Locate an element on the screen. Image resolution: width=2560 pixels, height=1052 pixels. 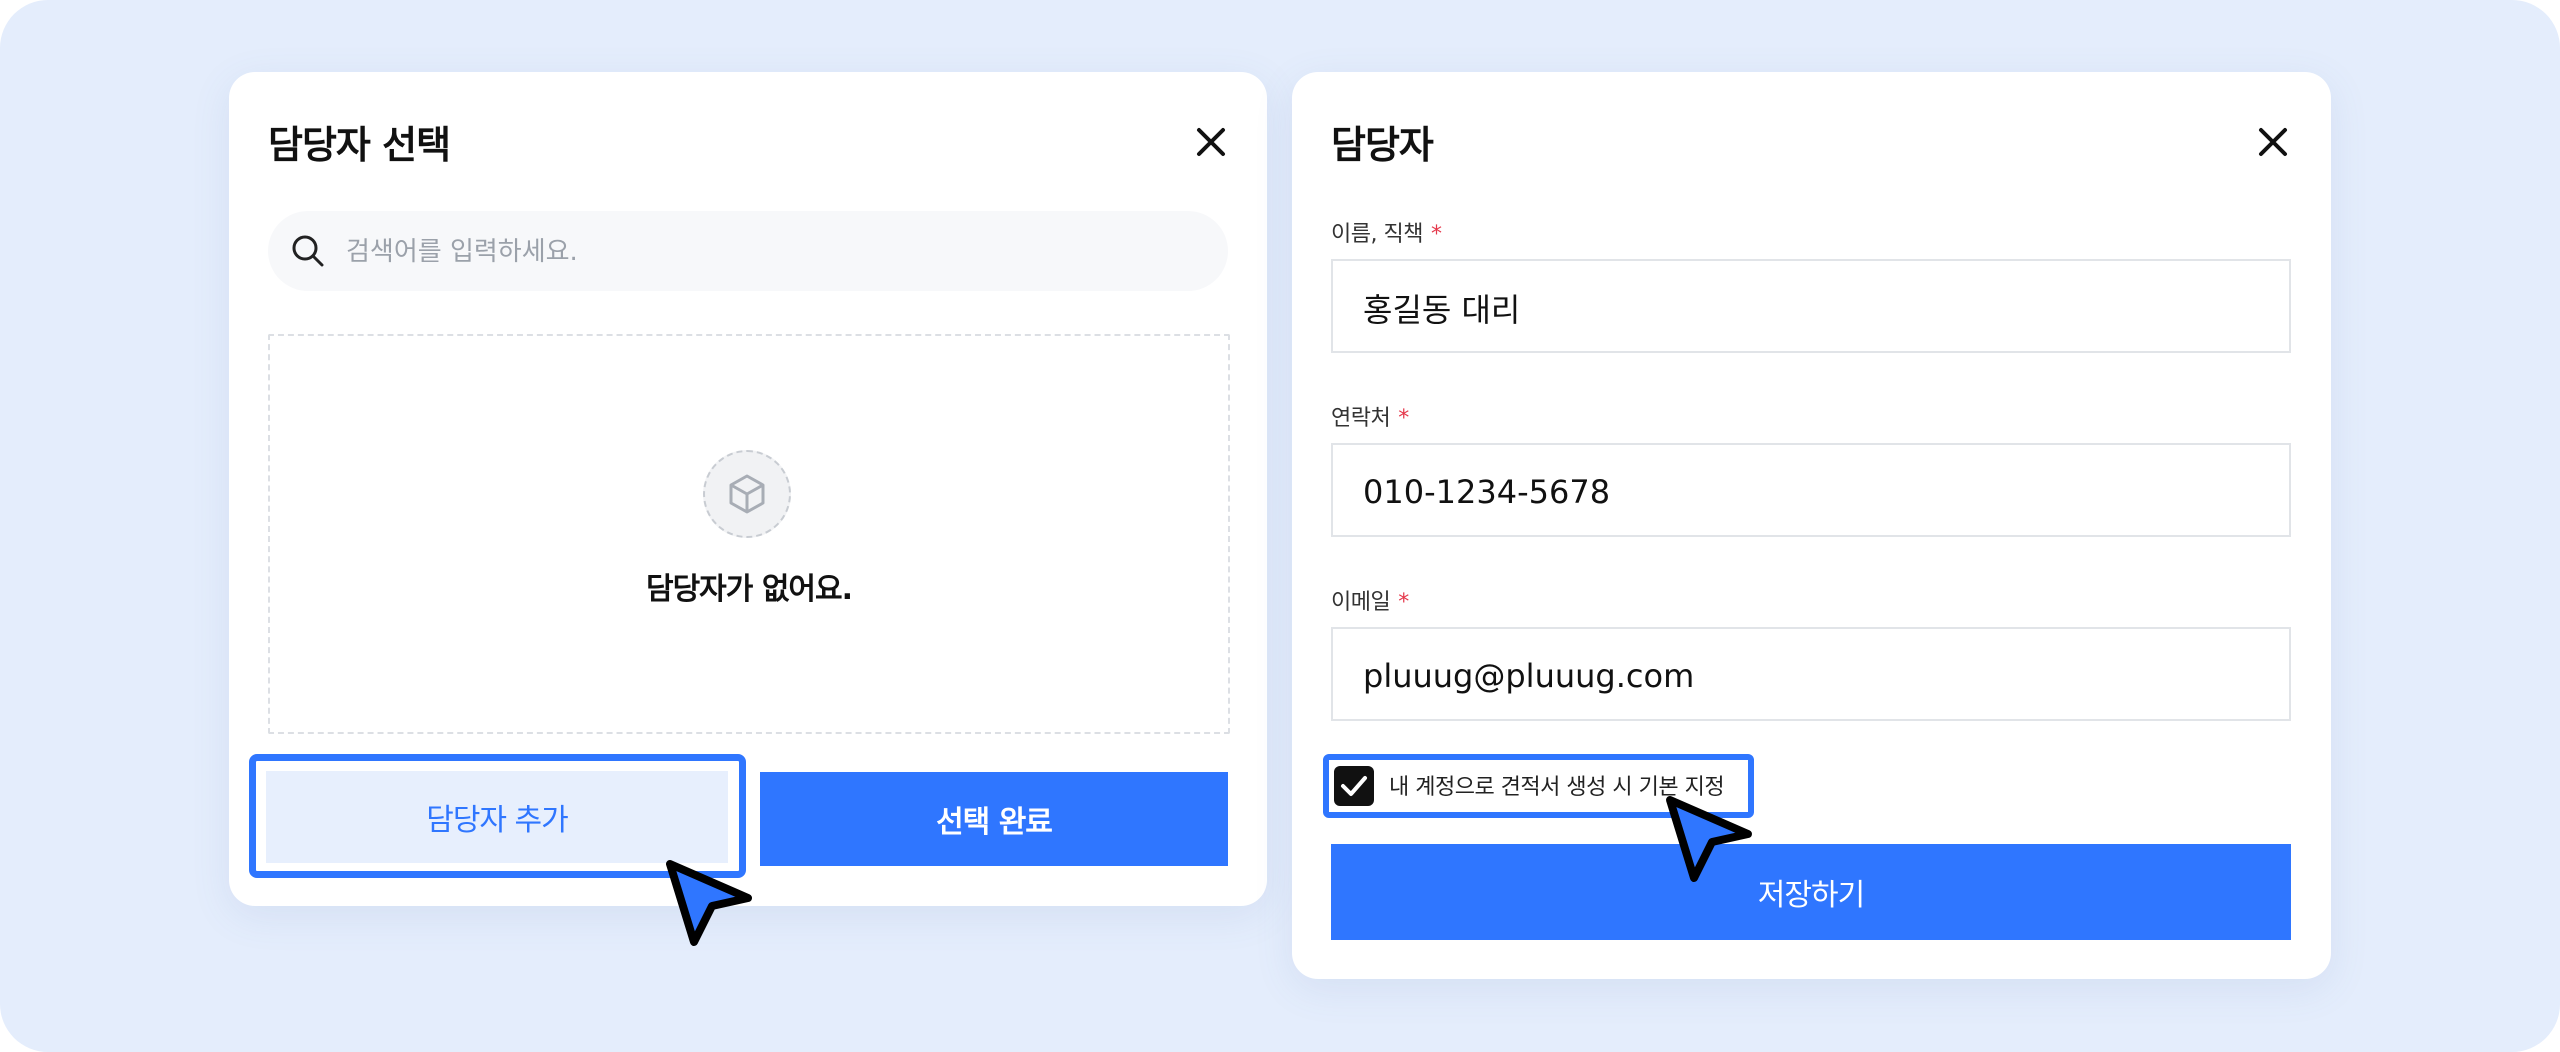
name-field-box is located at coordinates (1811, 306).